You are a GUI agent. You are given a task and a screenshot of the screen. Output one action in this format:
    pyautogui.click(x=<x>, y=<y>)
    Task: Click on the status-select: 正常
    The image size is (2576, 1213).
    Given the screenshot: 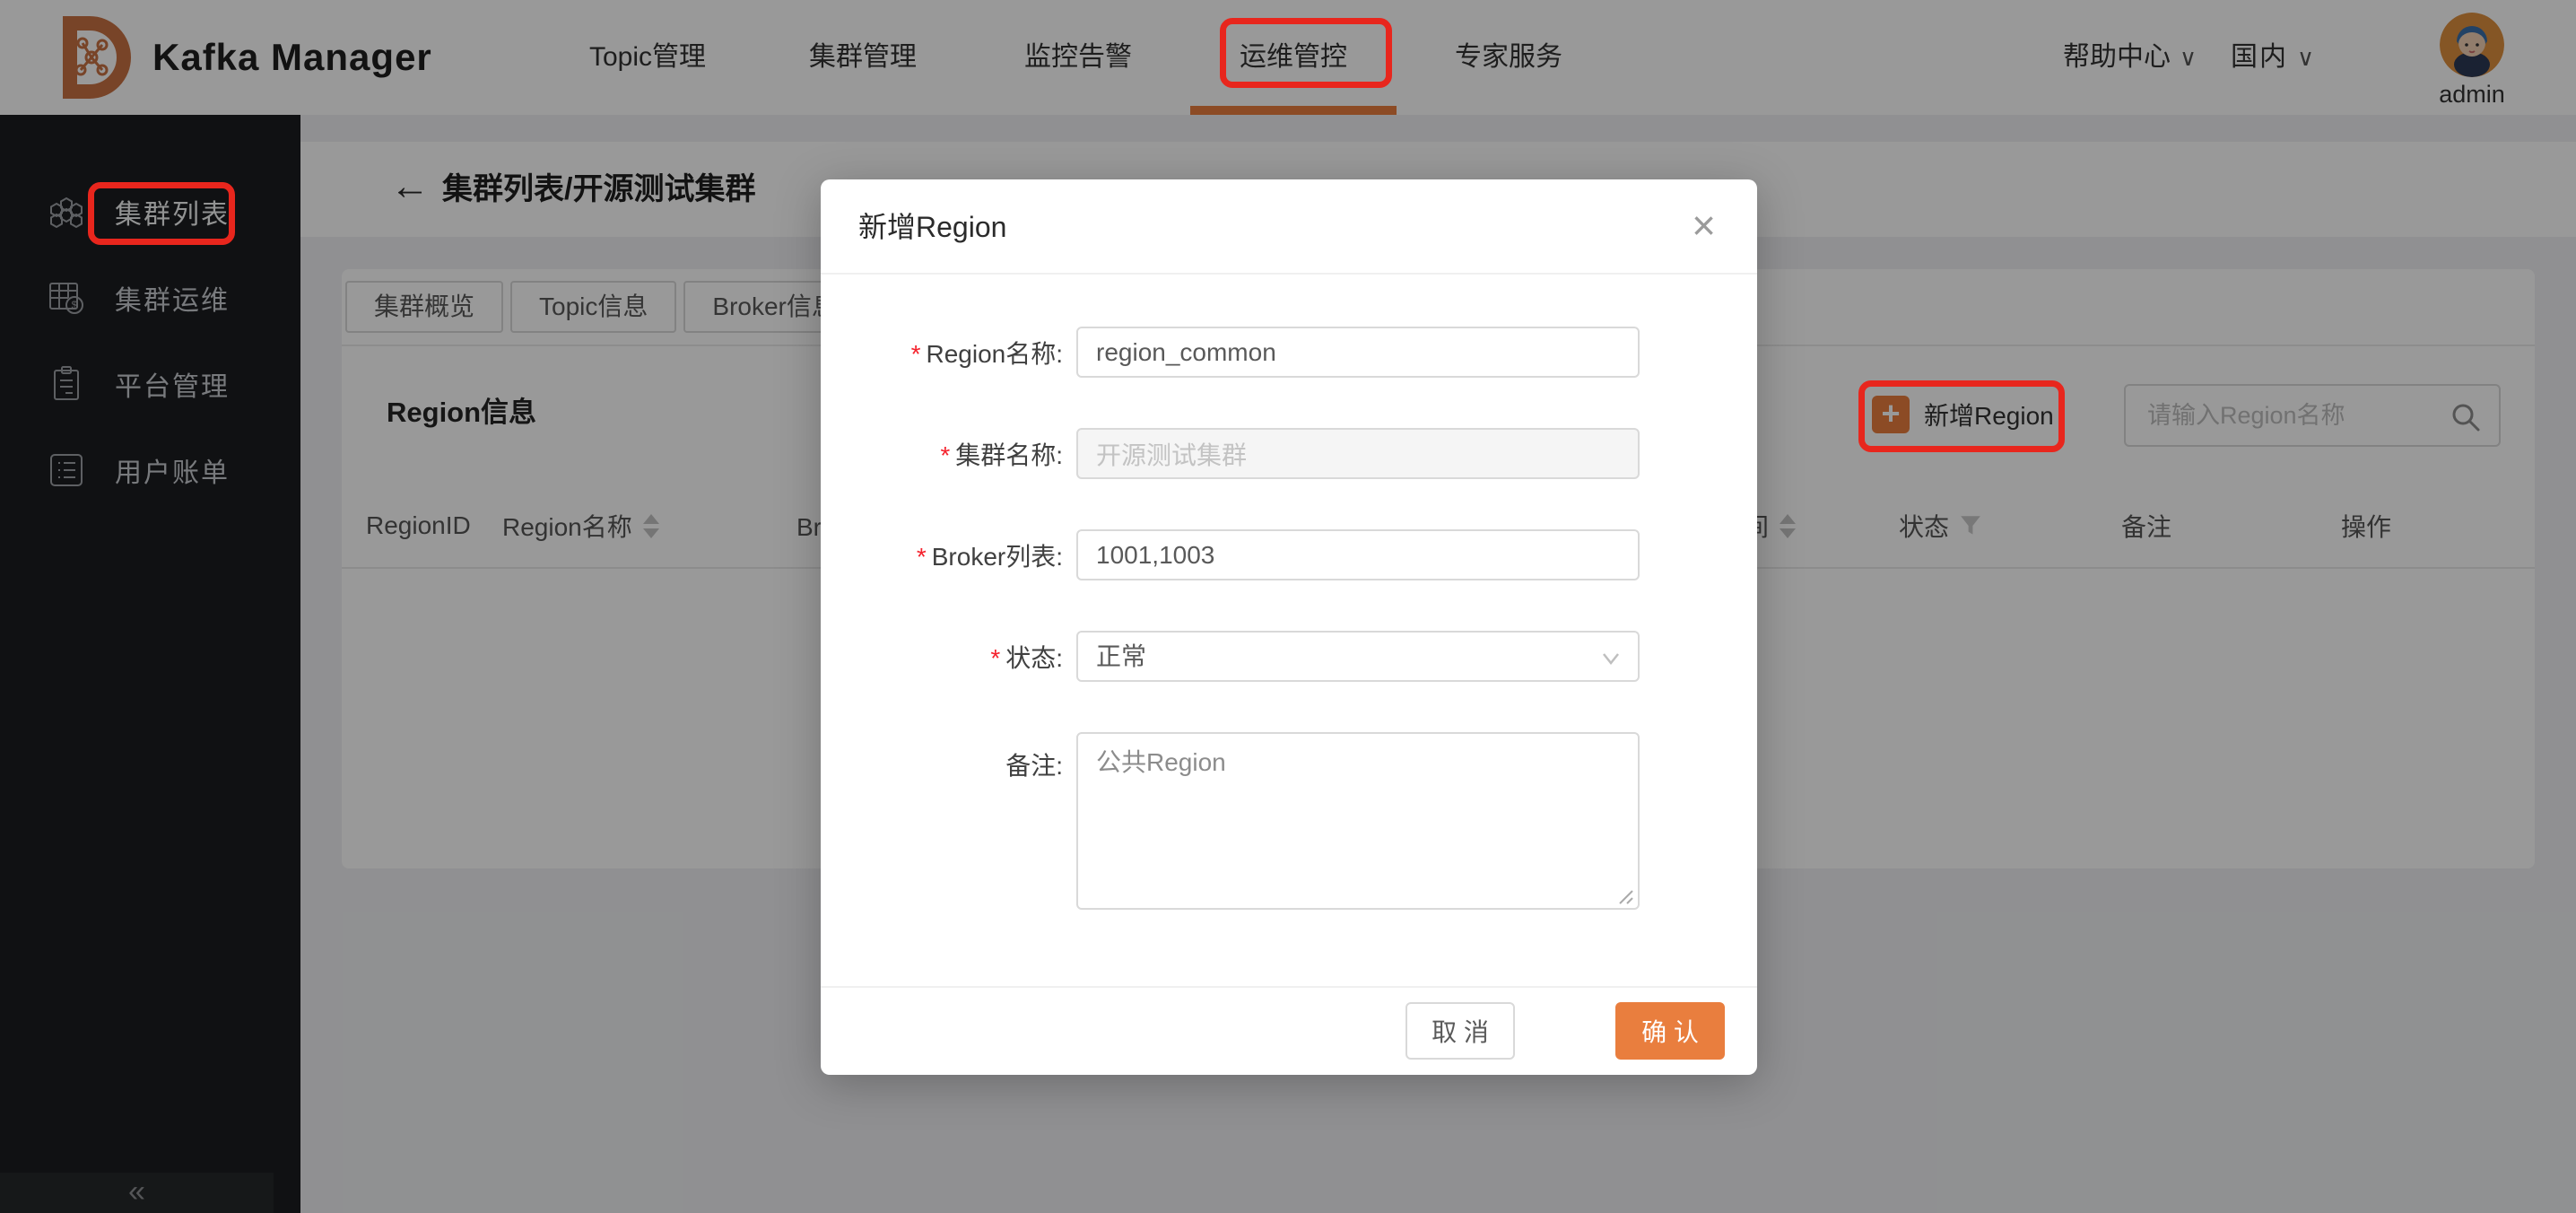 What is the action you would take?
    pyautogui.click(x=1358, y=656)
    